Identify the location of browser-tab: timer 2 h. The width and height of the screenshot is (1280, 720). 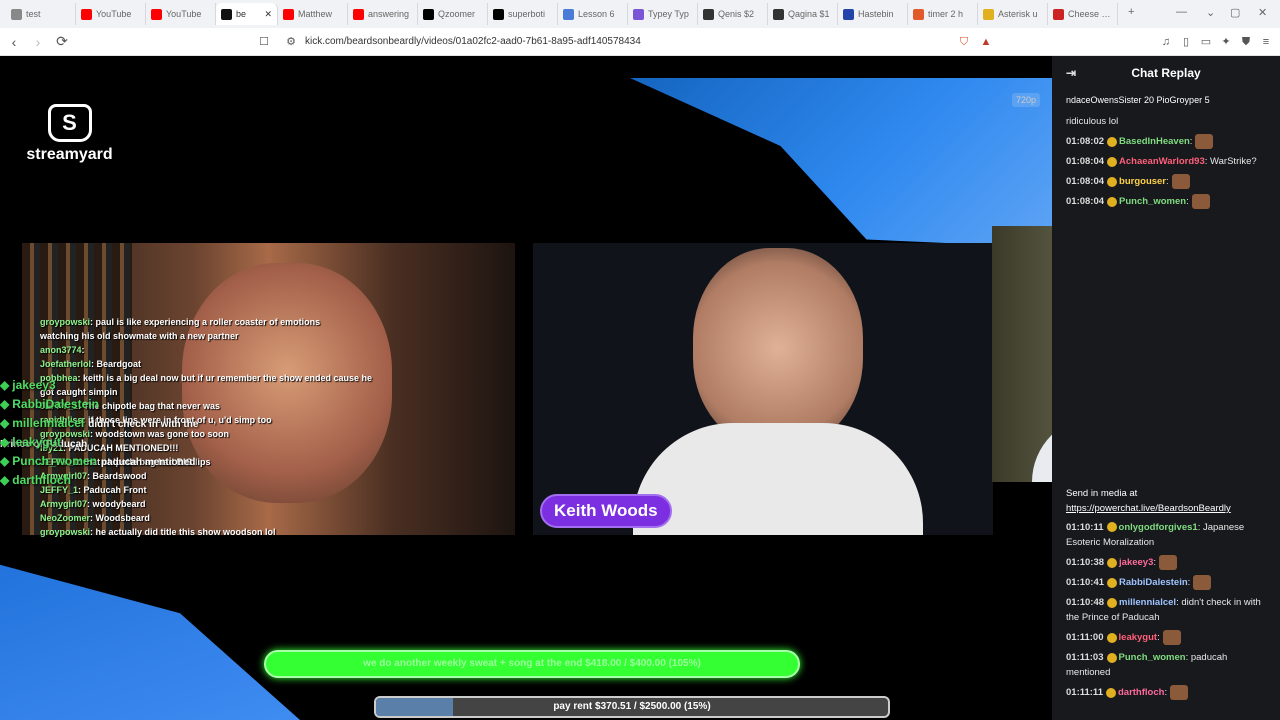
(943, 14).